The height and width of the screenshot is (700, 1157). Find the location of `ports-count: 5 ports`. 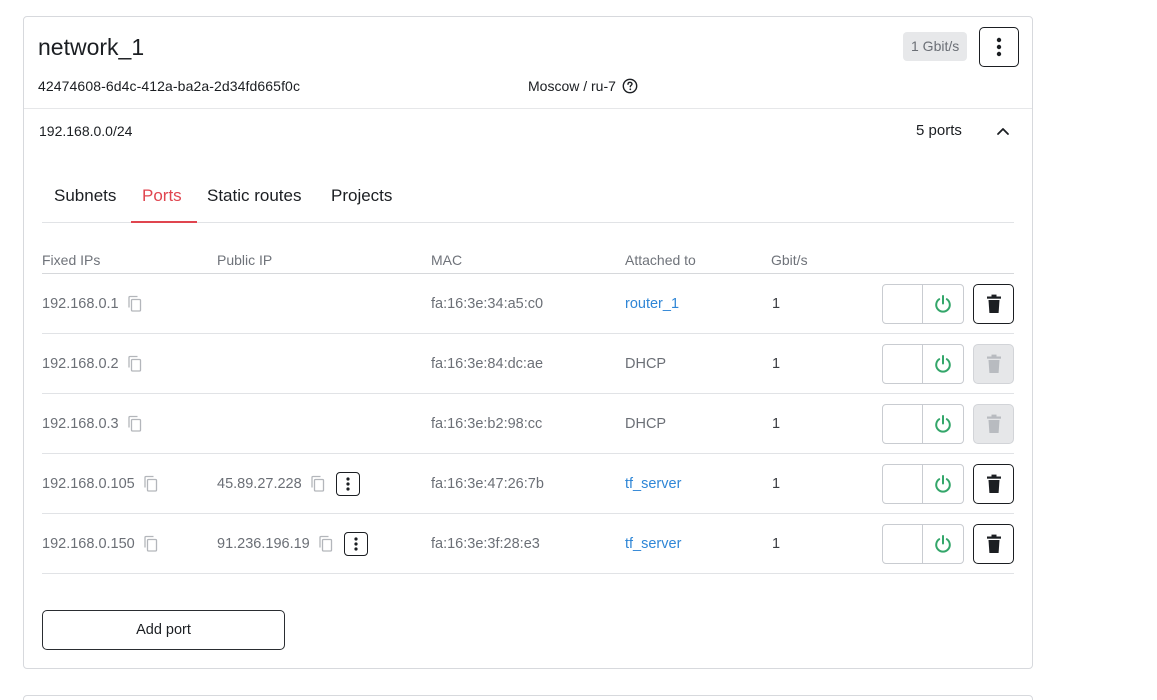

ports-count: 5 ports is located at coordinates (939, 130).